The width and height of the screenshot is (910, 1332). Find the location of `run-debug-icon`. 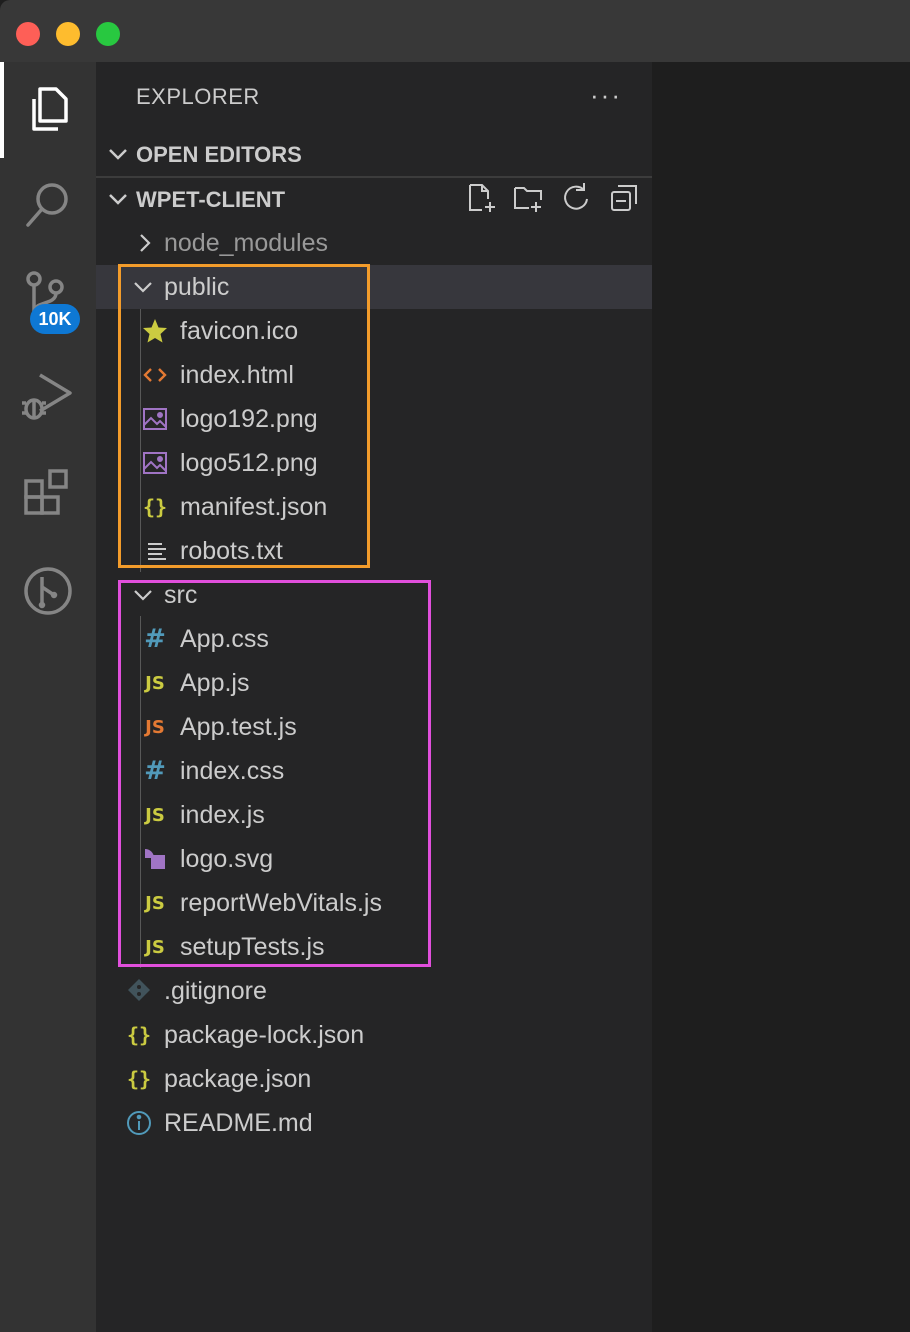

run-debug-icon is located at coordinates (47, 396).